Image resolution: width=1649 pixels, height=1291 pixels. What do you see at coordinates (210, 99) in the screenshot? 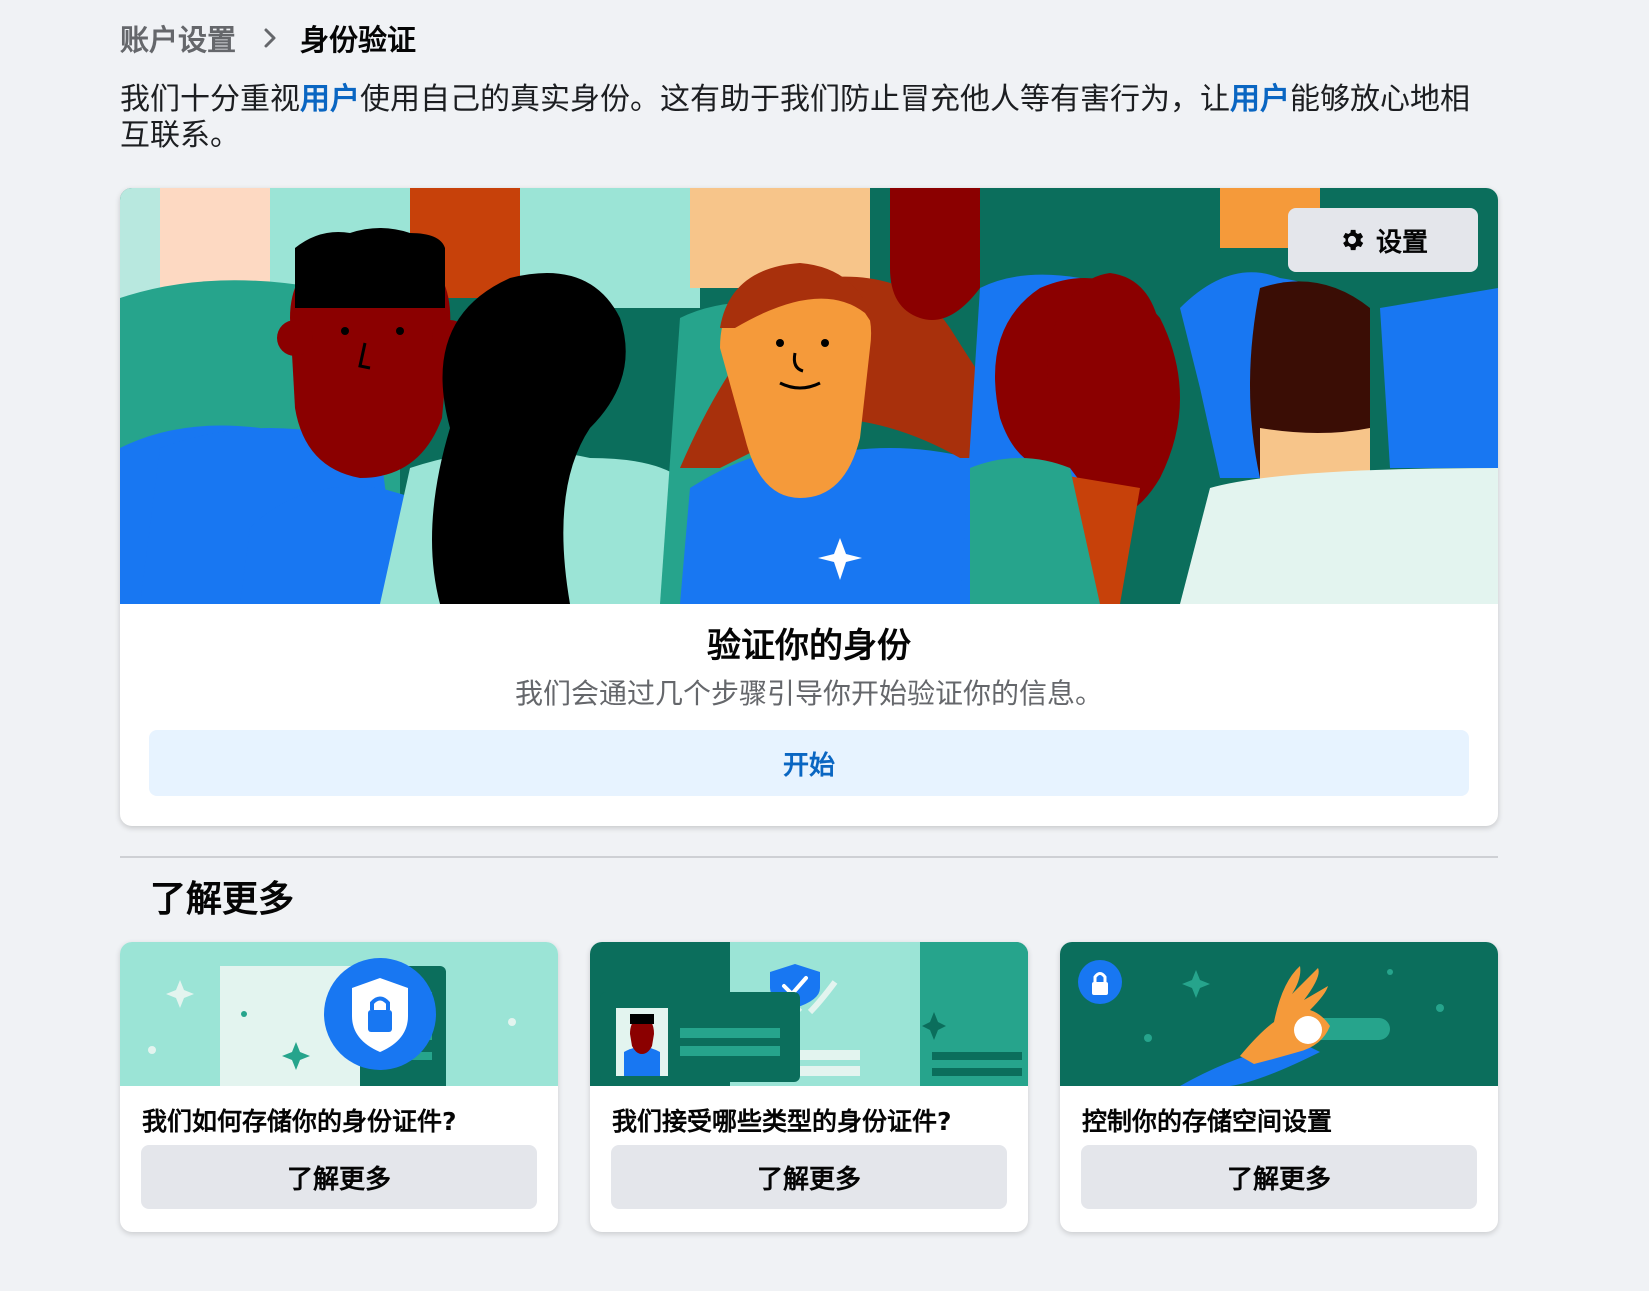
I see `intro-text-part: 我们十分重视` at bounding box center [210, 99].